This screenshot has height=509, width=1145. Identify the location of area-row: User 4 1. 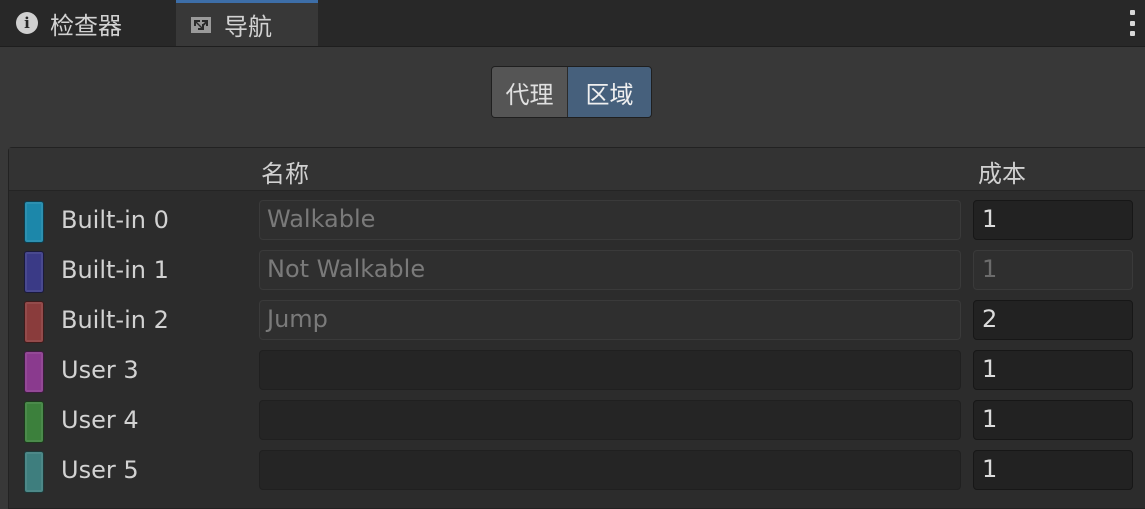
(577, 421).